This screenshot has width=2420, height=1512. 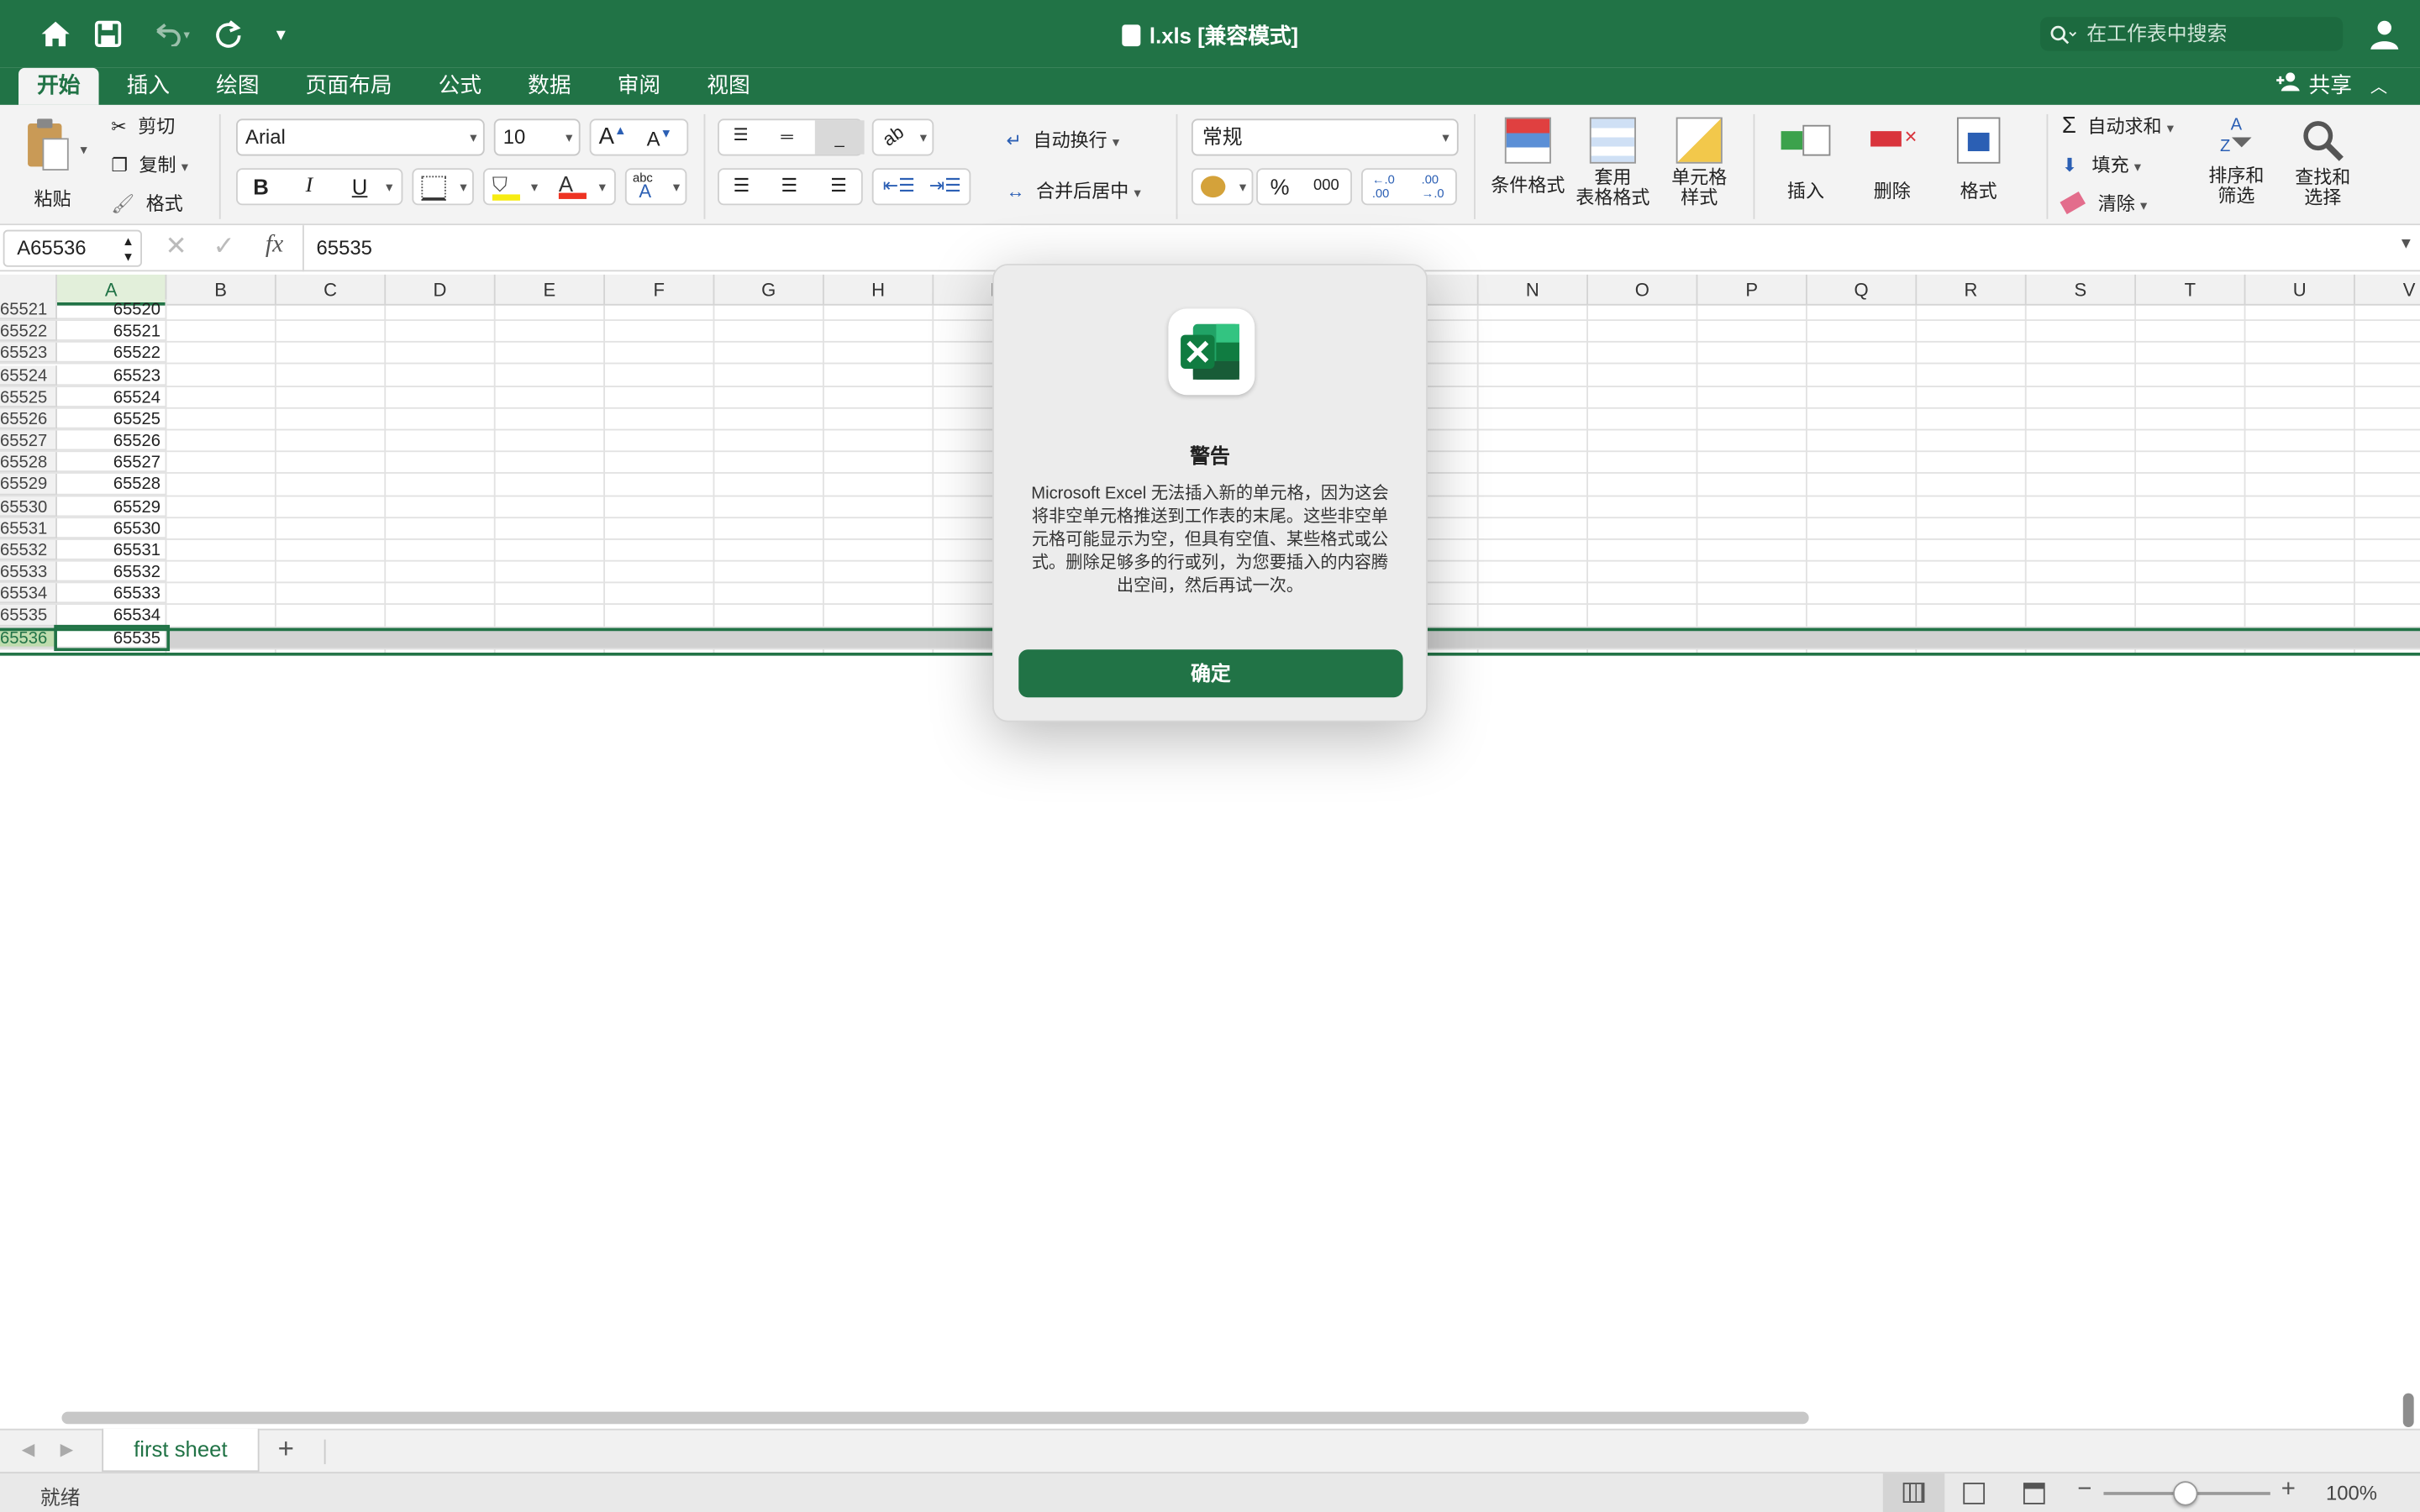 I want to click on increase-font-icon: A▲, so click(x=613, y=136).